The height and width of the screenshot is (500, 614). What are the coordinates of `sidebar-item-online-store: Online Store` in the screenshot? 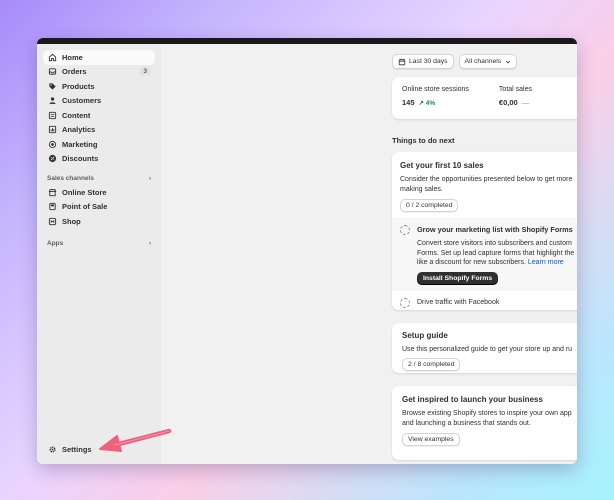 It's located at (99, 192).